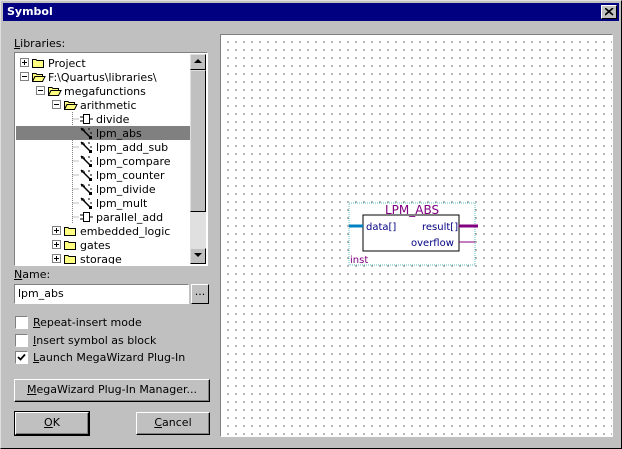 This screenshot has height=449, width=622. I want to click on symbol-title: LPM_ABS, so click(412, 210).